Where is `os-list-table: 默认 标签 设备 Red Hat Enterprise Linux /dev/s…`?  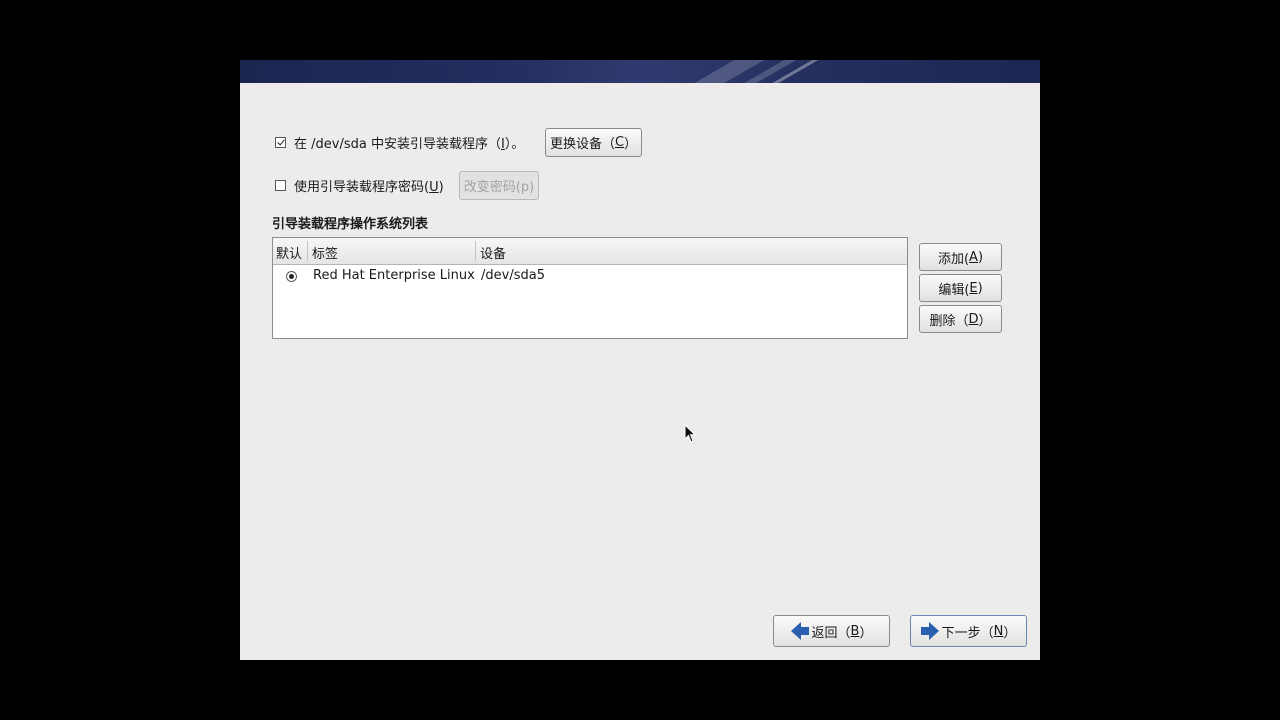
os-list-table: 默认 标签 设备 Red Hat Enterprise Linux /dev/s… is located at coordinates (590, 288).